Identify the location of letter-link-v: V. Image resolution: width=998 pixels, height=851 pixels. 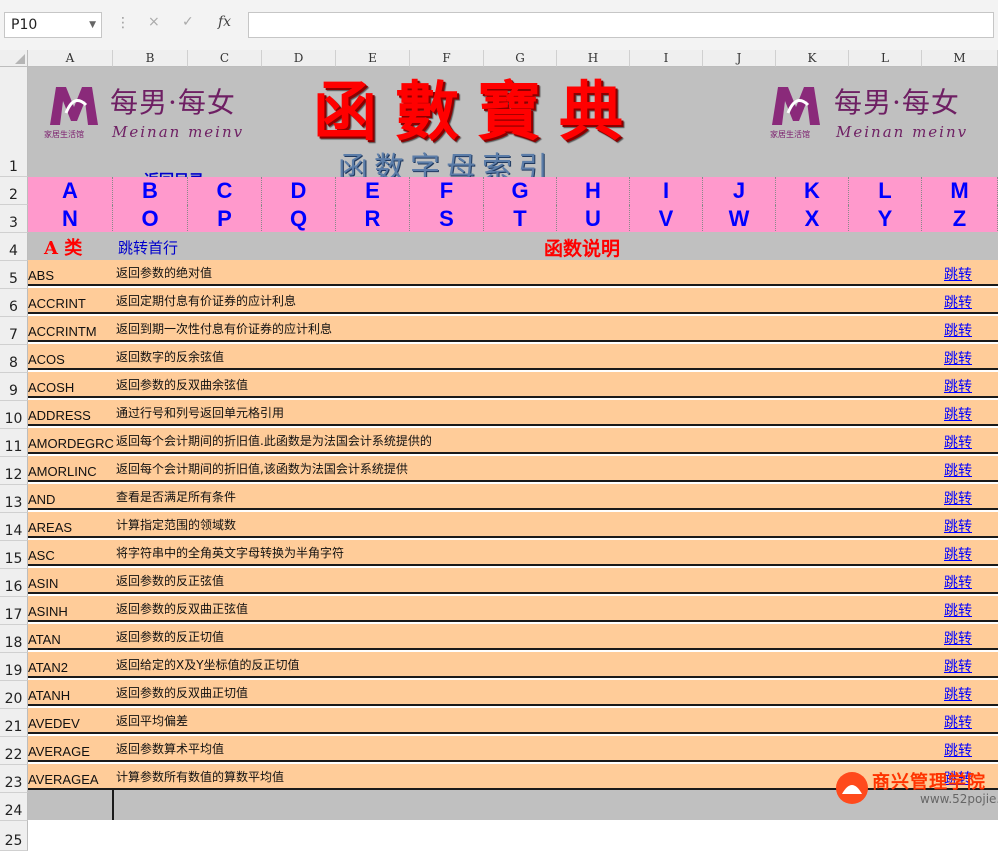
(666, 219).